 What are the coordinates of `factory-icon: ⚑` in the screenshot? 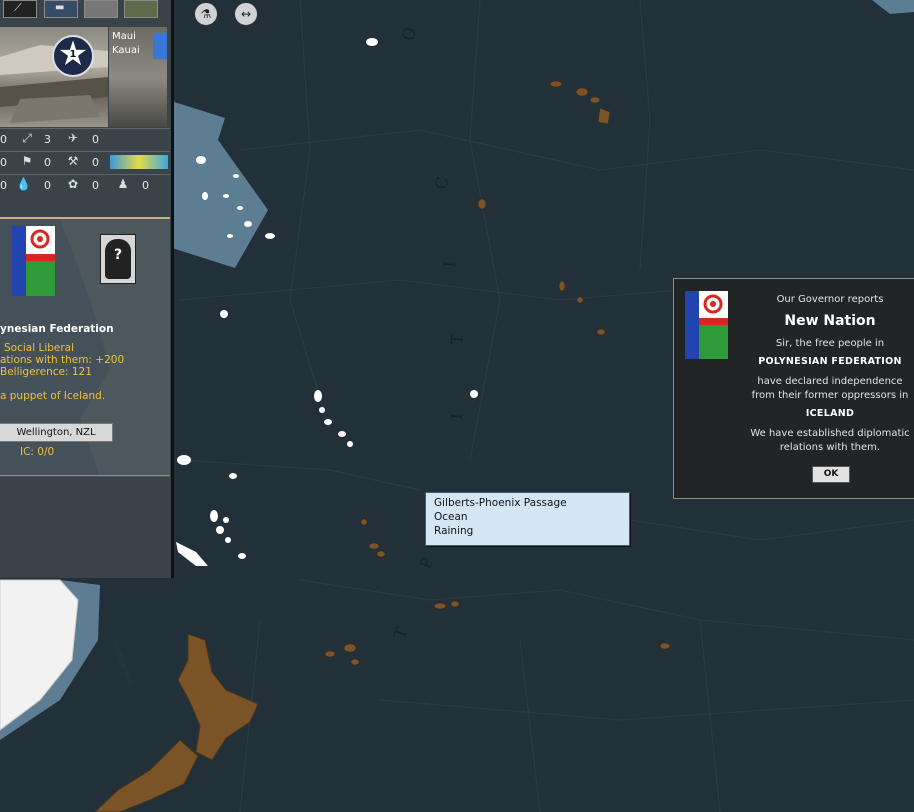 It's located at (27, 161).